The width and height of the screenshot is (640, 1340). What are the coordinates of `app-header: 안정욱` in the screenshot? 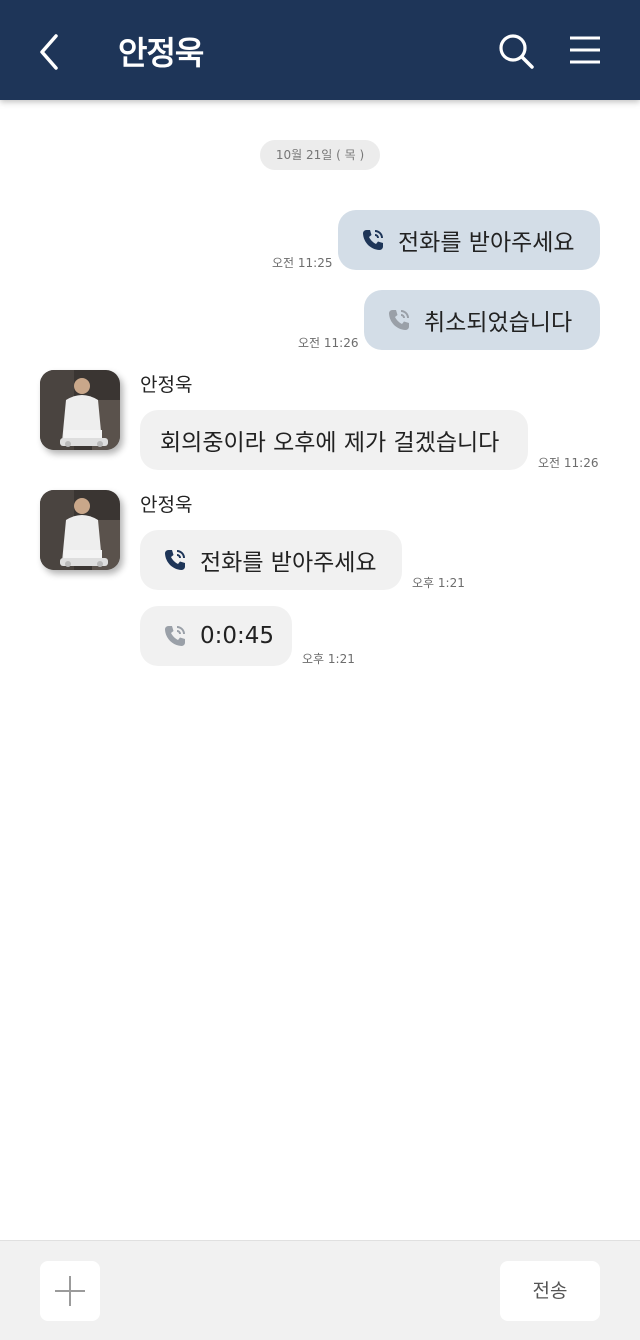 It's located at (320, 50).